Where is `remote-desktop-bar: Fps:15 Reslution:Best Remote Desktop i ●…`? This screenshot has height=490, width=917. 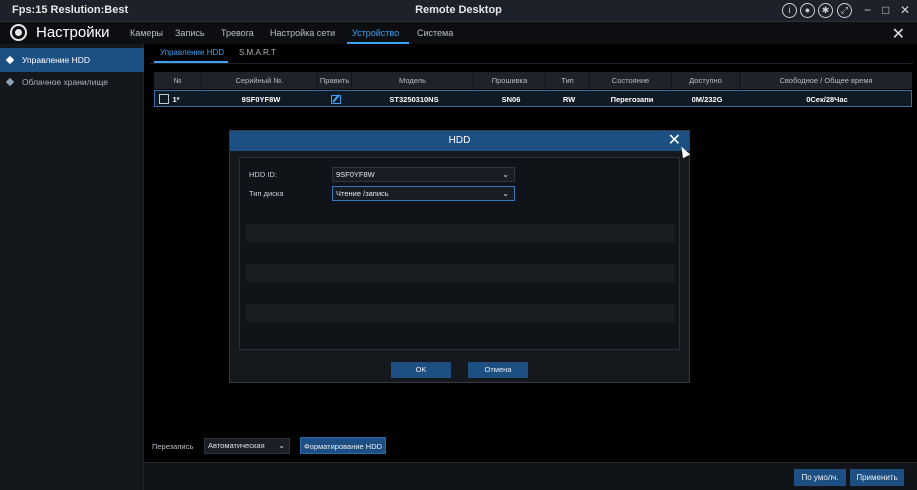
remote-desktop-bar: Fps:15 Reslution:Best Remote Desktop i ●… is located at coordinates (458, 11).